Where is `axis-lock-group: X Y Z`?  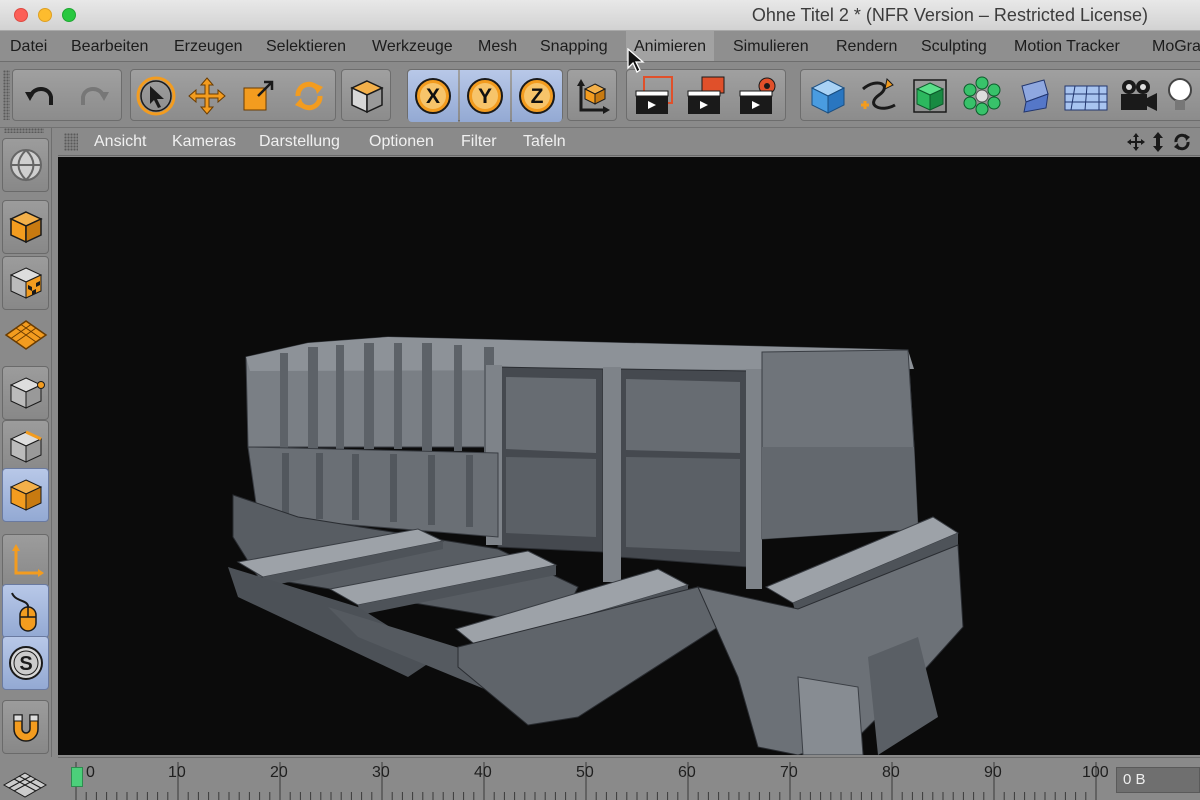 axis-lock-group: X Y Z is located at coordinates (485, 95).